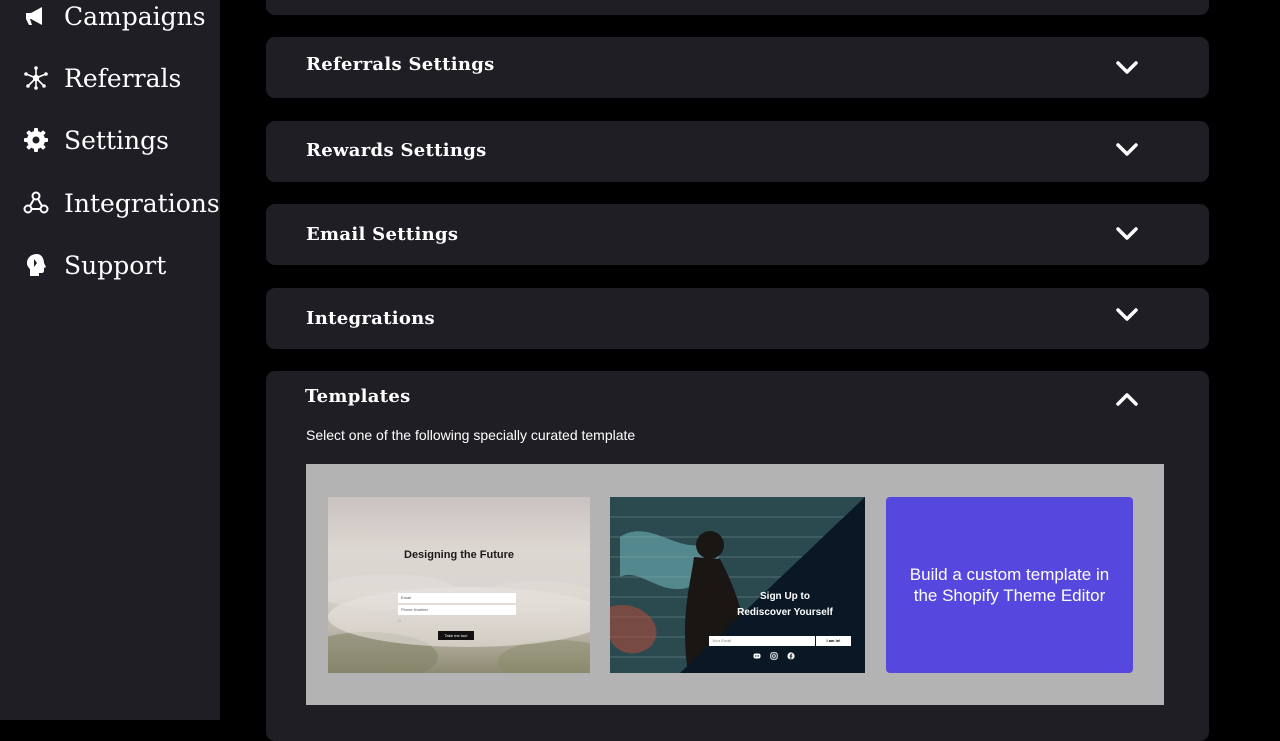  I want to click on network-icon, so click(36, 78).